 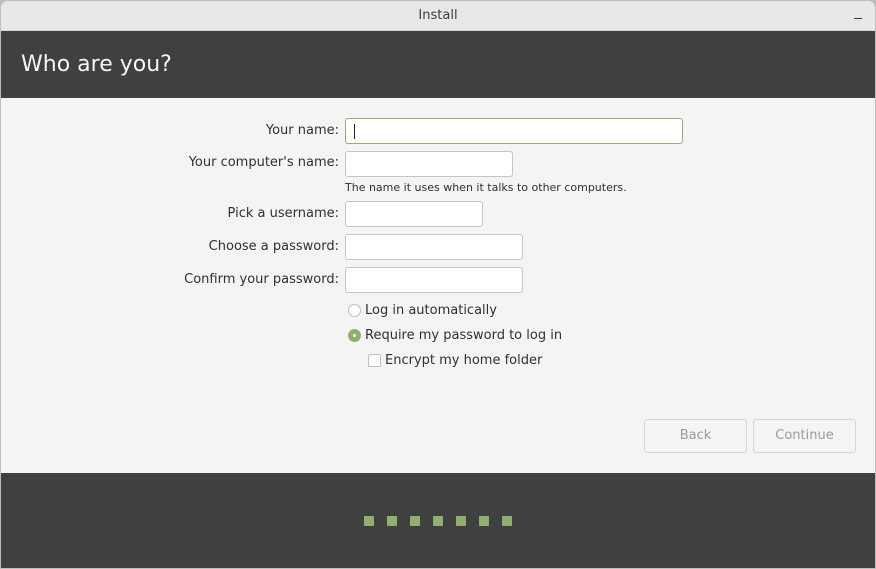 I want to click on window-title: Install, so click(x=438, y=15).